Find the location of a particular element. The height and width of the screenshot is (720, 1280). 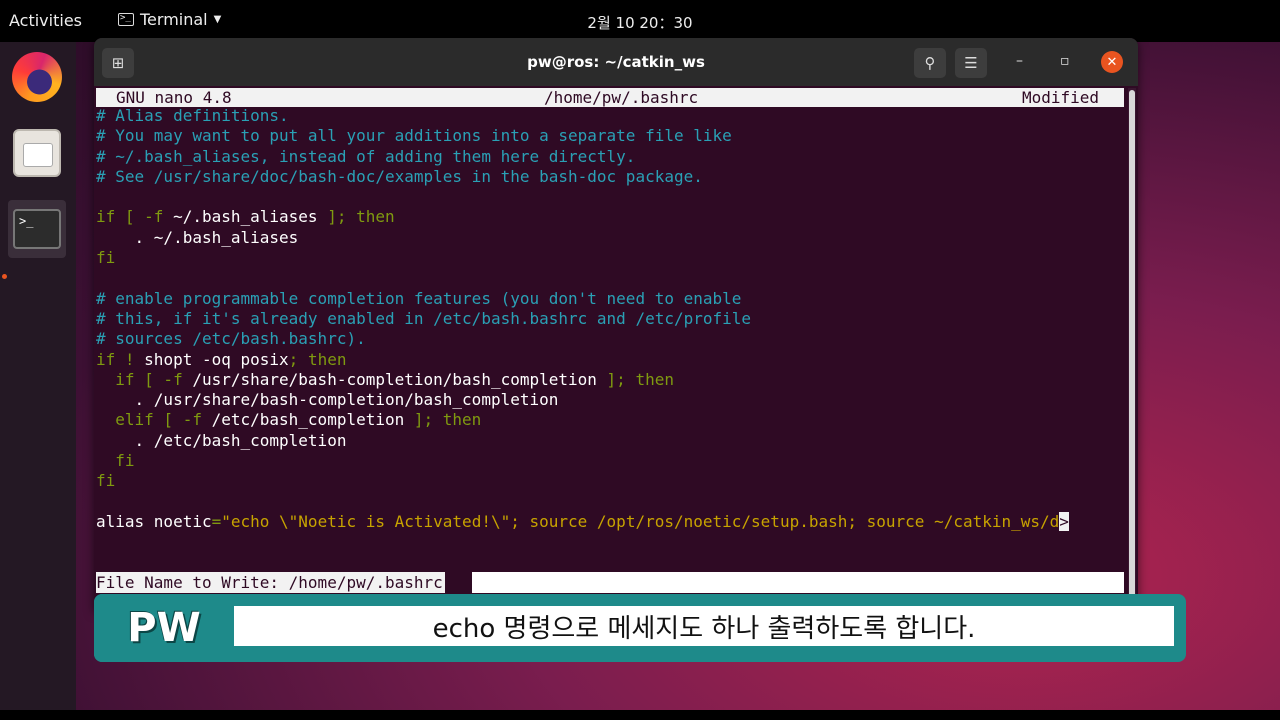

code-token: > is located at coordinates (1064, 521).